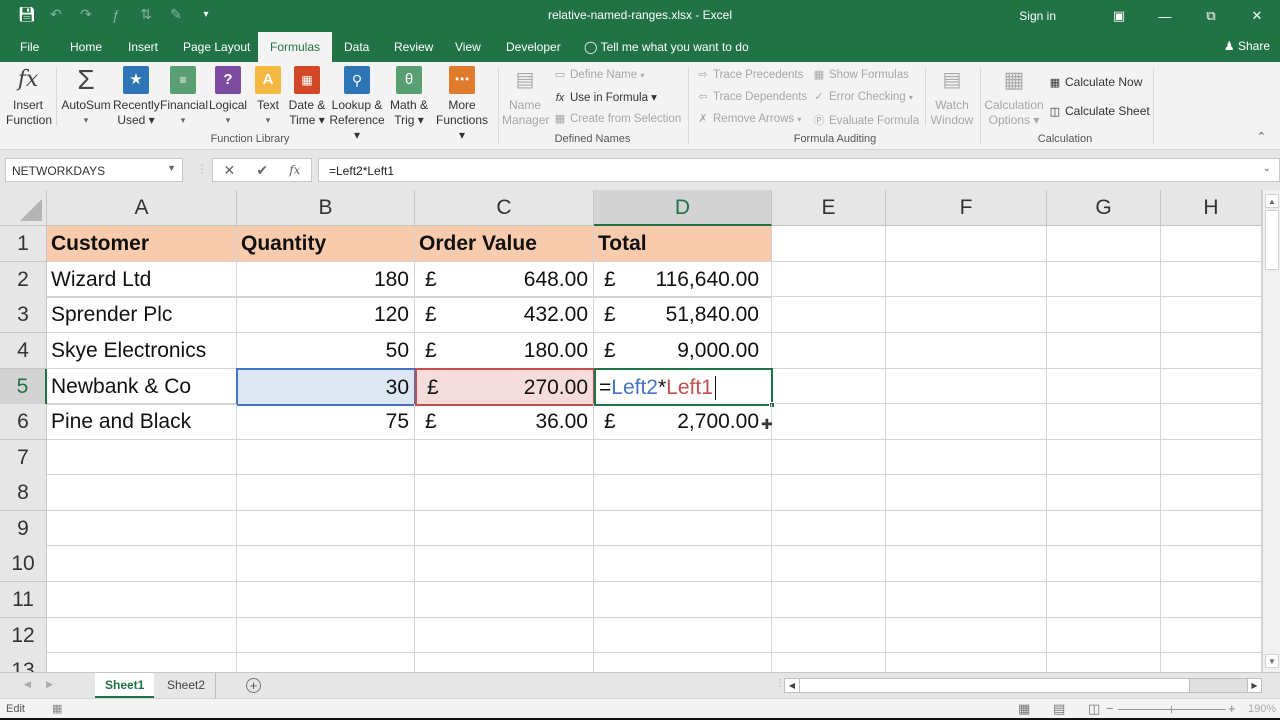 The width and height of the screenshot is (1280, 720). Describe the element at coordinates (23, 493) in the screenshot. I see `row-header-8: 8` at that location.